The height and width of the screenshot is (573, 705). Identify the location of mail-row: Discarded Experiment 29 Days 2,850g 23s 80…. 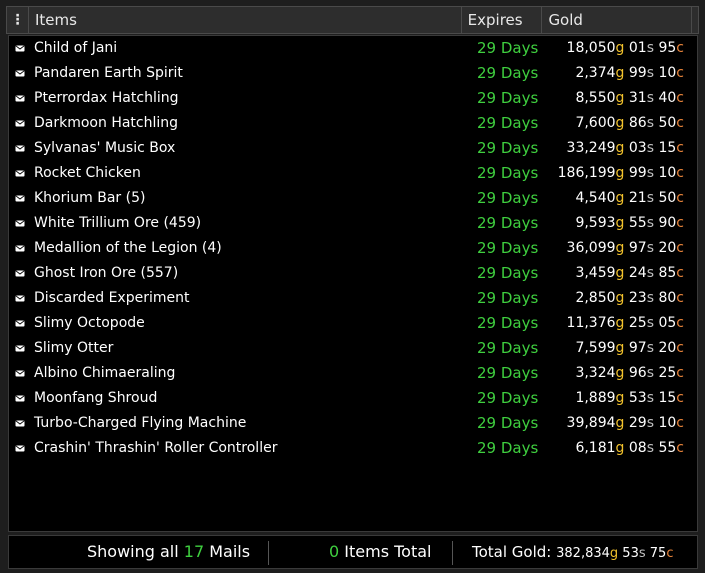
(353, 298).